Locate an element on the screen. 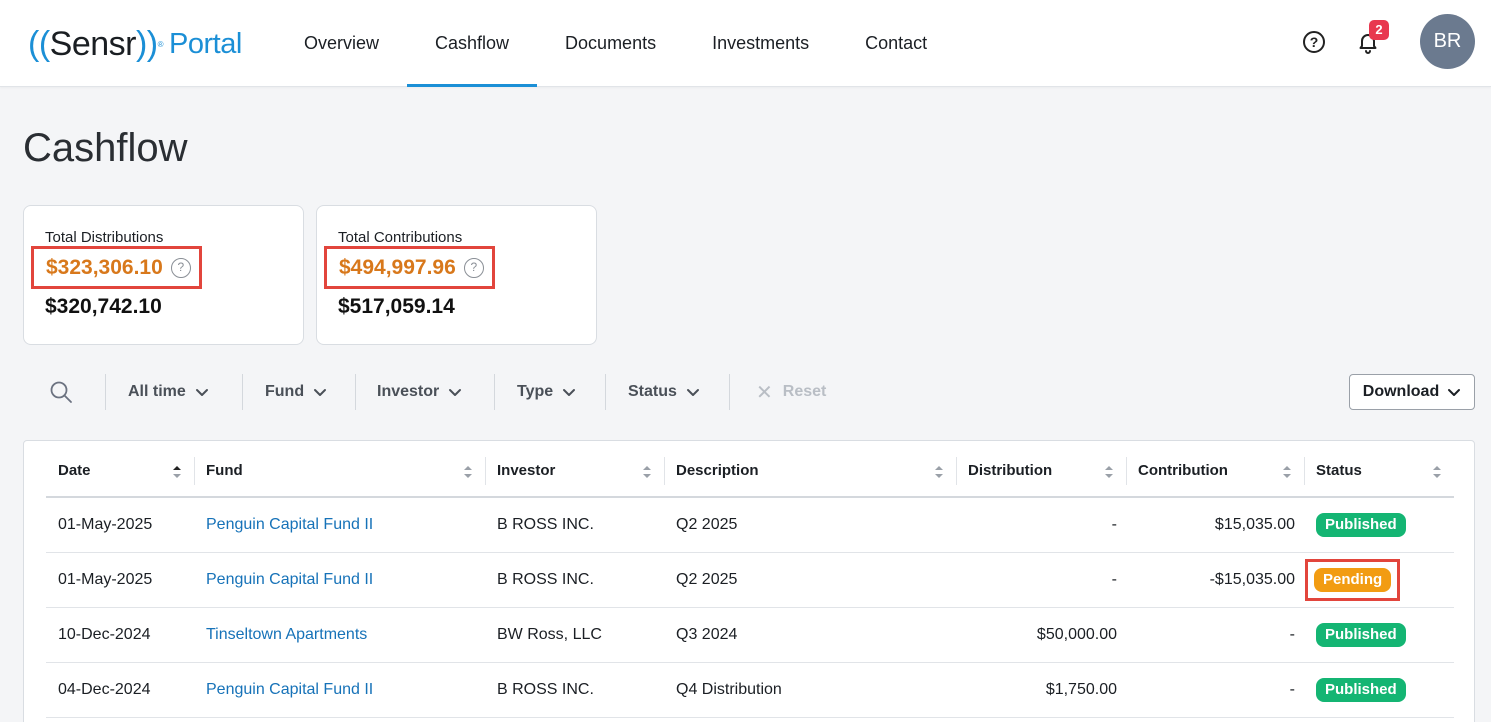 The height and width of the screenshot is (722, 1491). logo-registered-mark: ® is located at coordinates (160, 44).